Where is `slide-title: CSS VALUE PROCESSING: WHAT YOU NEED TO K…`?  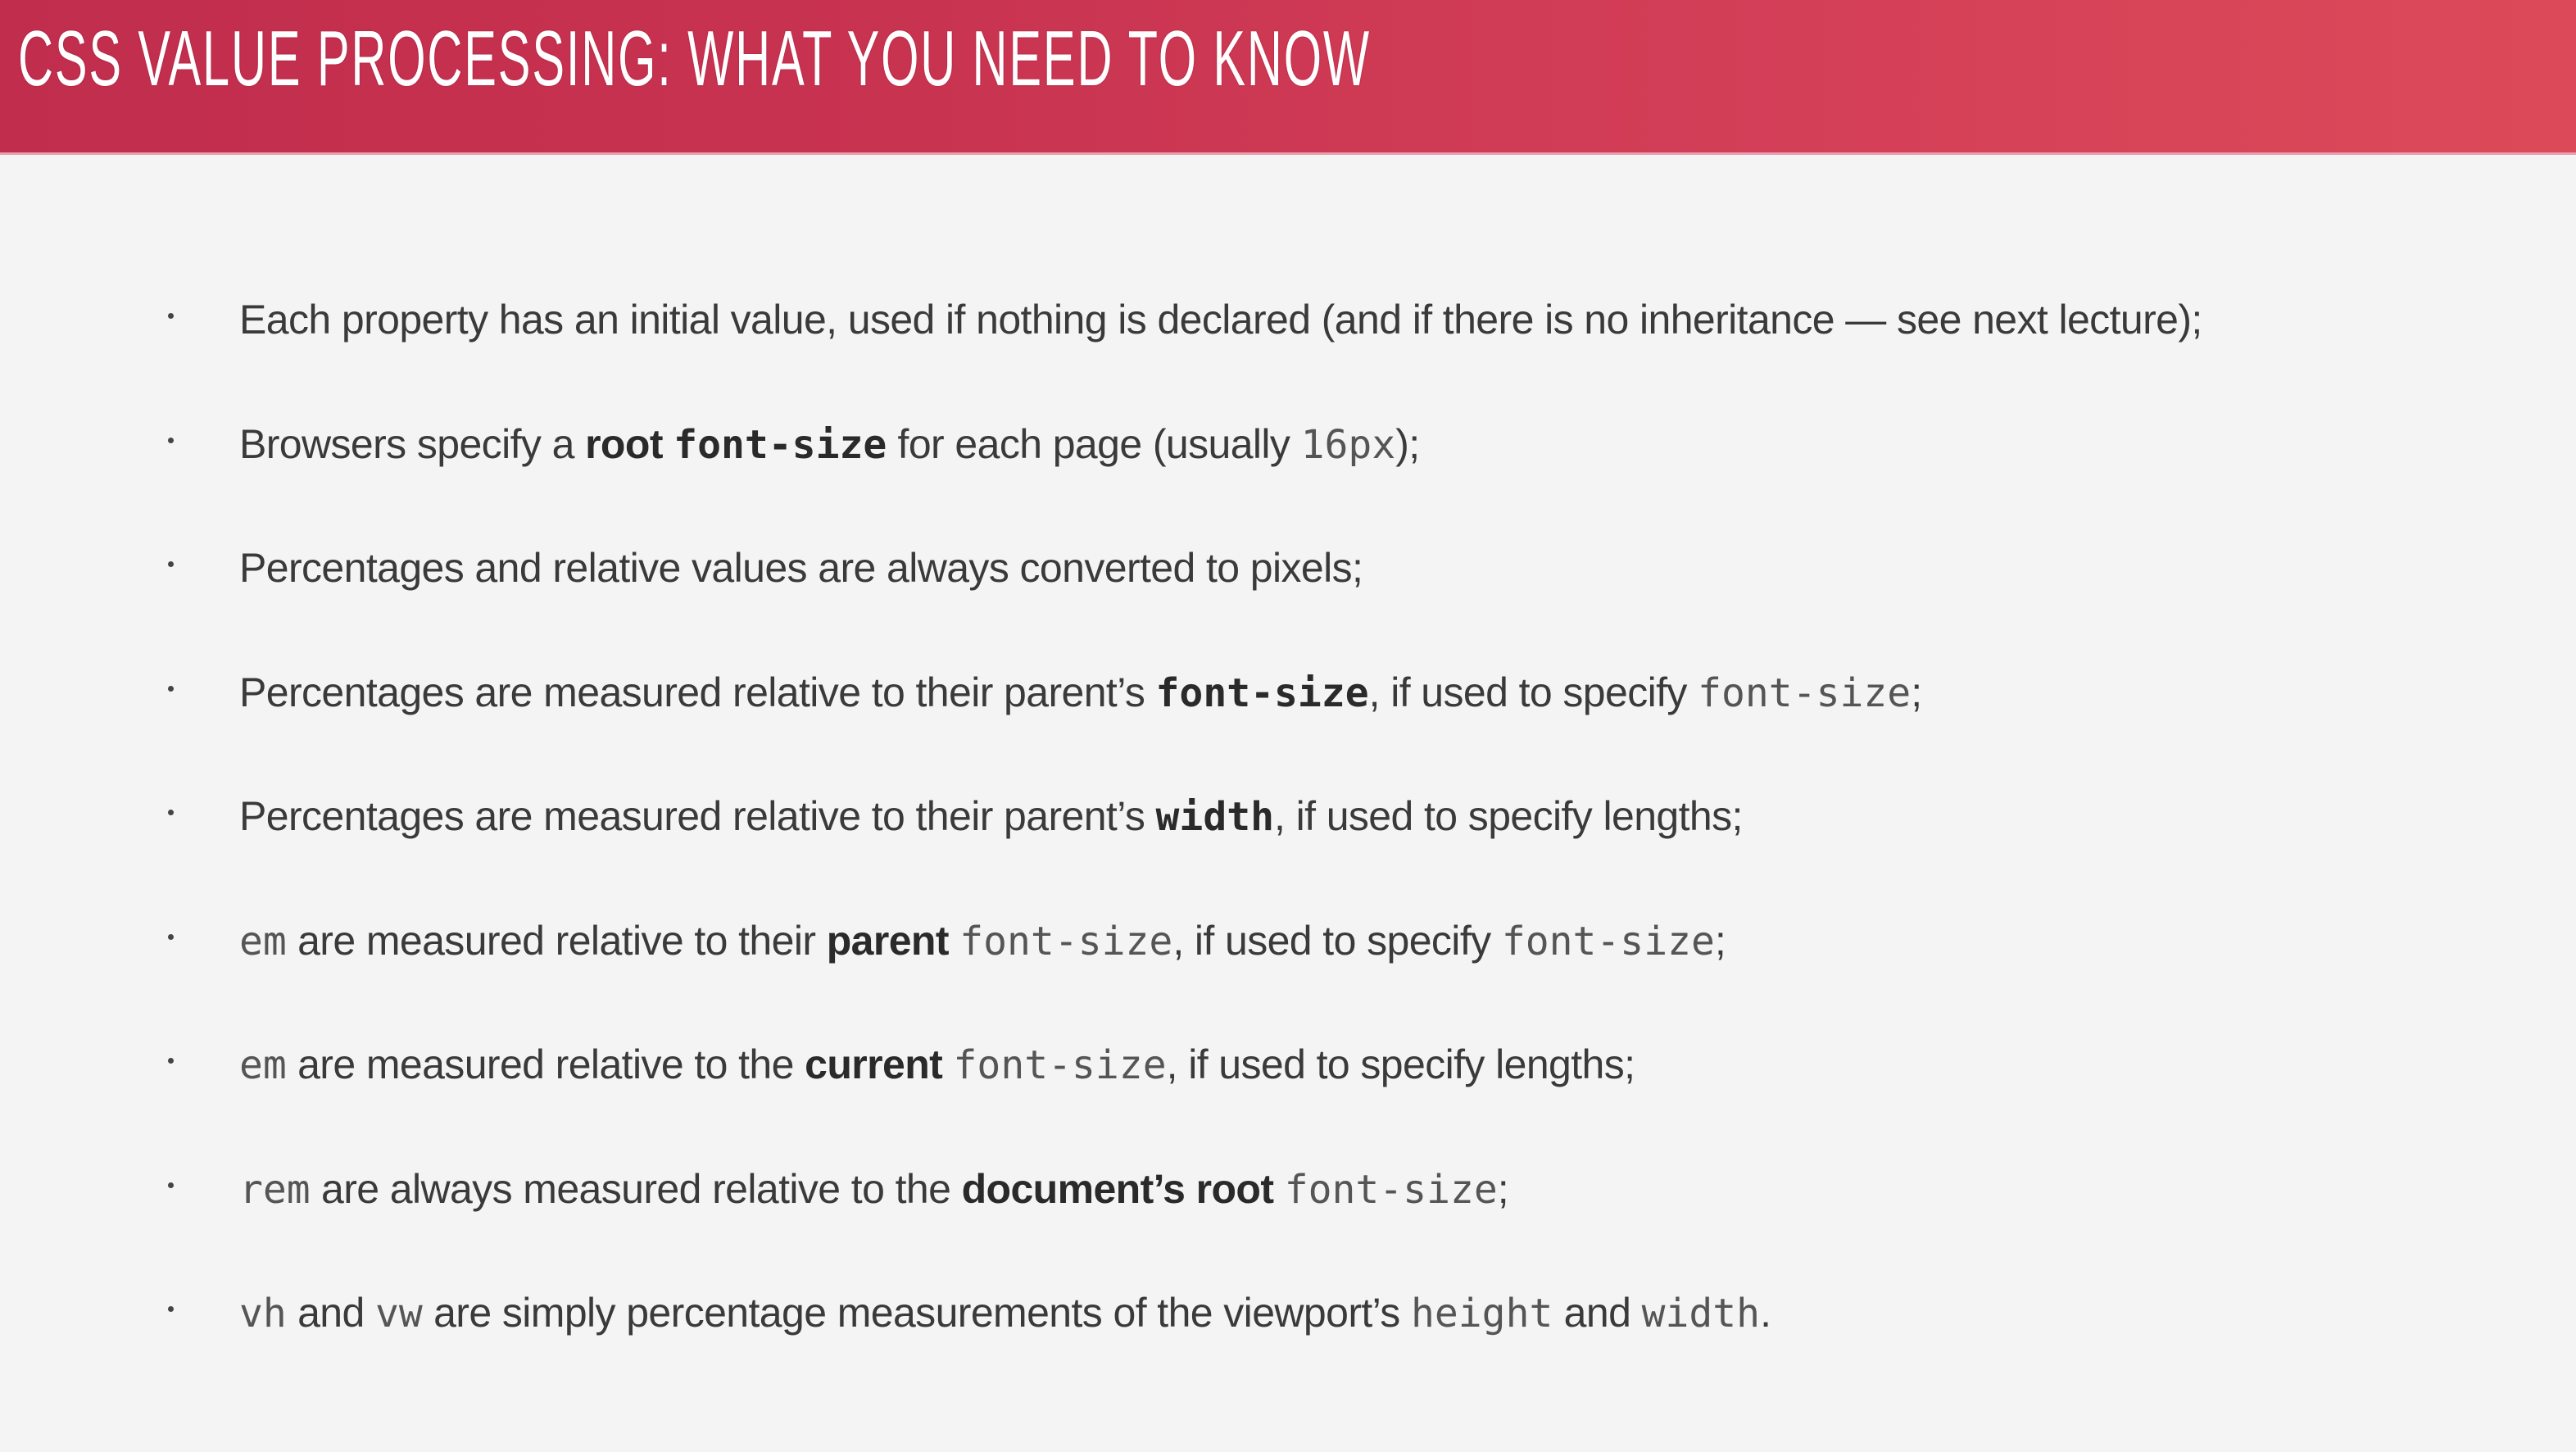
slide-title: CSS VALUE PROCESSING: WHAT YOU NEED TO K… is located at coordinates (695, 58).